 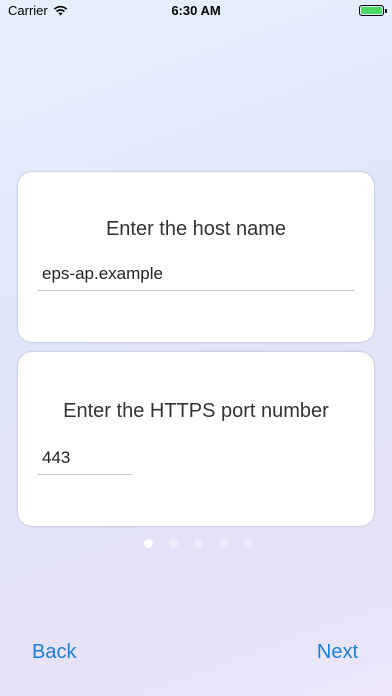 I want to click on host-name-input, so click(x=196, y=277).